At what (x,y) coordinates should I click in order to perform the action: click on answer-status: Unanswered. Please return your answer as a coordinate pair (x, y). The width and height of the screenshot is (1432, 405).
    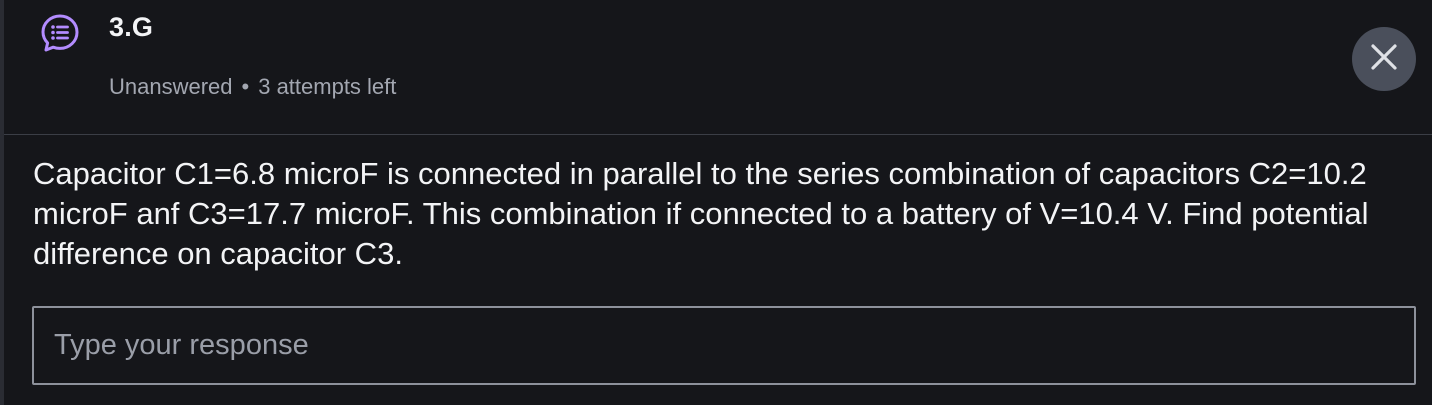
    Looking at the image, I should click on (171, 86).